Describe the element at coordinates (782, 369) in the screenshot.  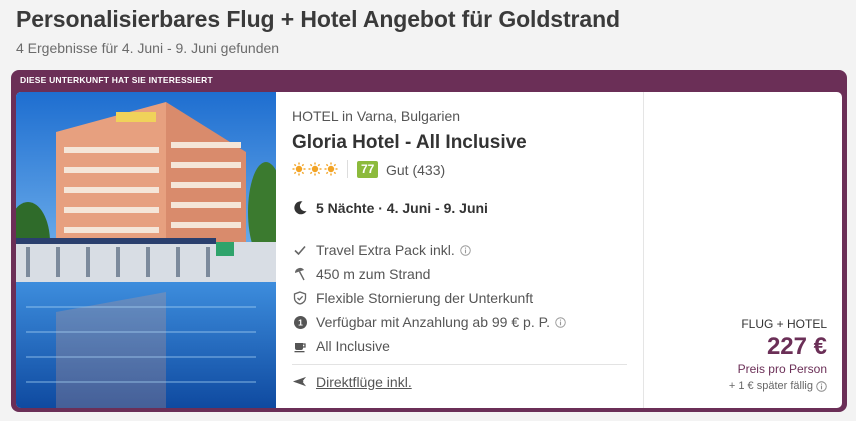
I see `price-per-person: Preis pro Person` at that location.